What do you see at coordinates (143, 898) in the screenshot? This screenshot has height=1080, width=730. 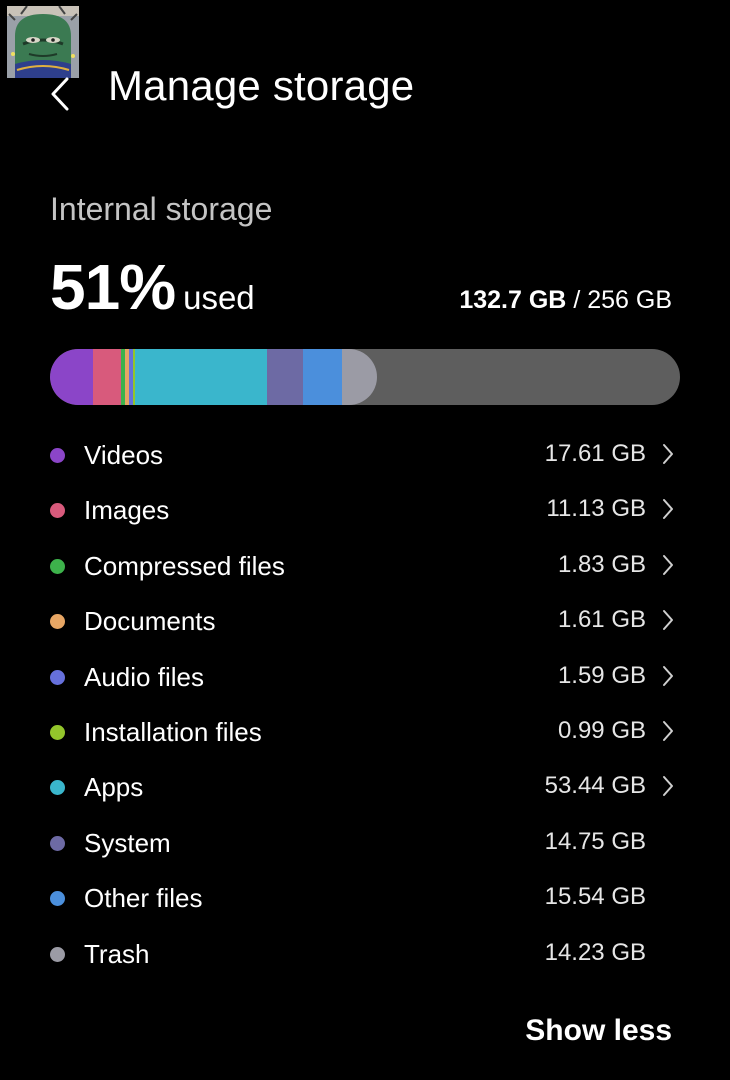 I see `category-name: Other files` at bounding box center [143, 898].